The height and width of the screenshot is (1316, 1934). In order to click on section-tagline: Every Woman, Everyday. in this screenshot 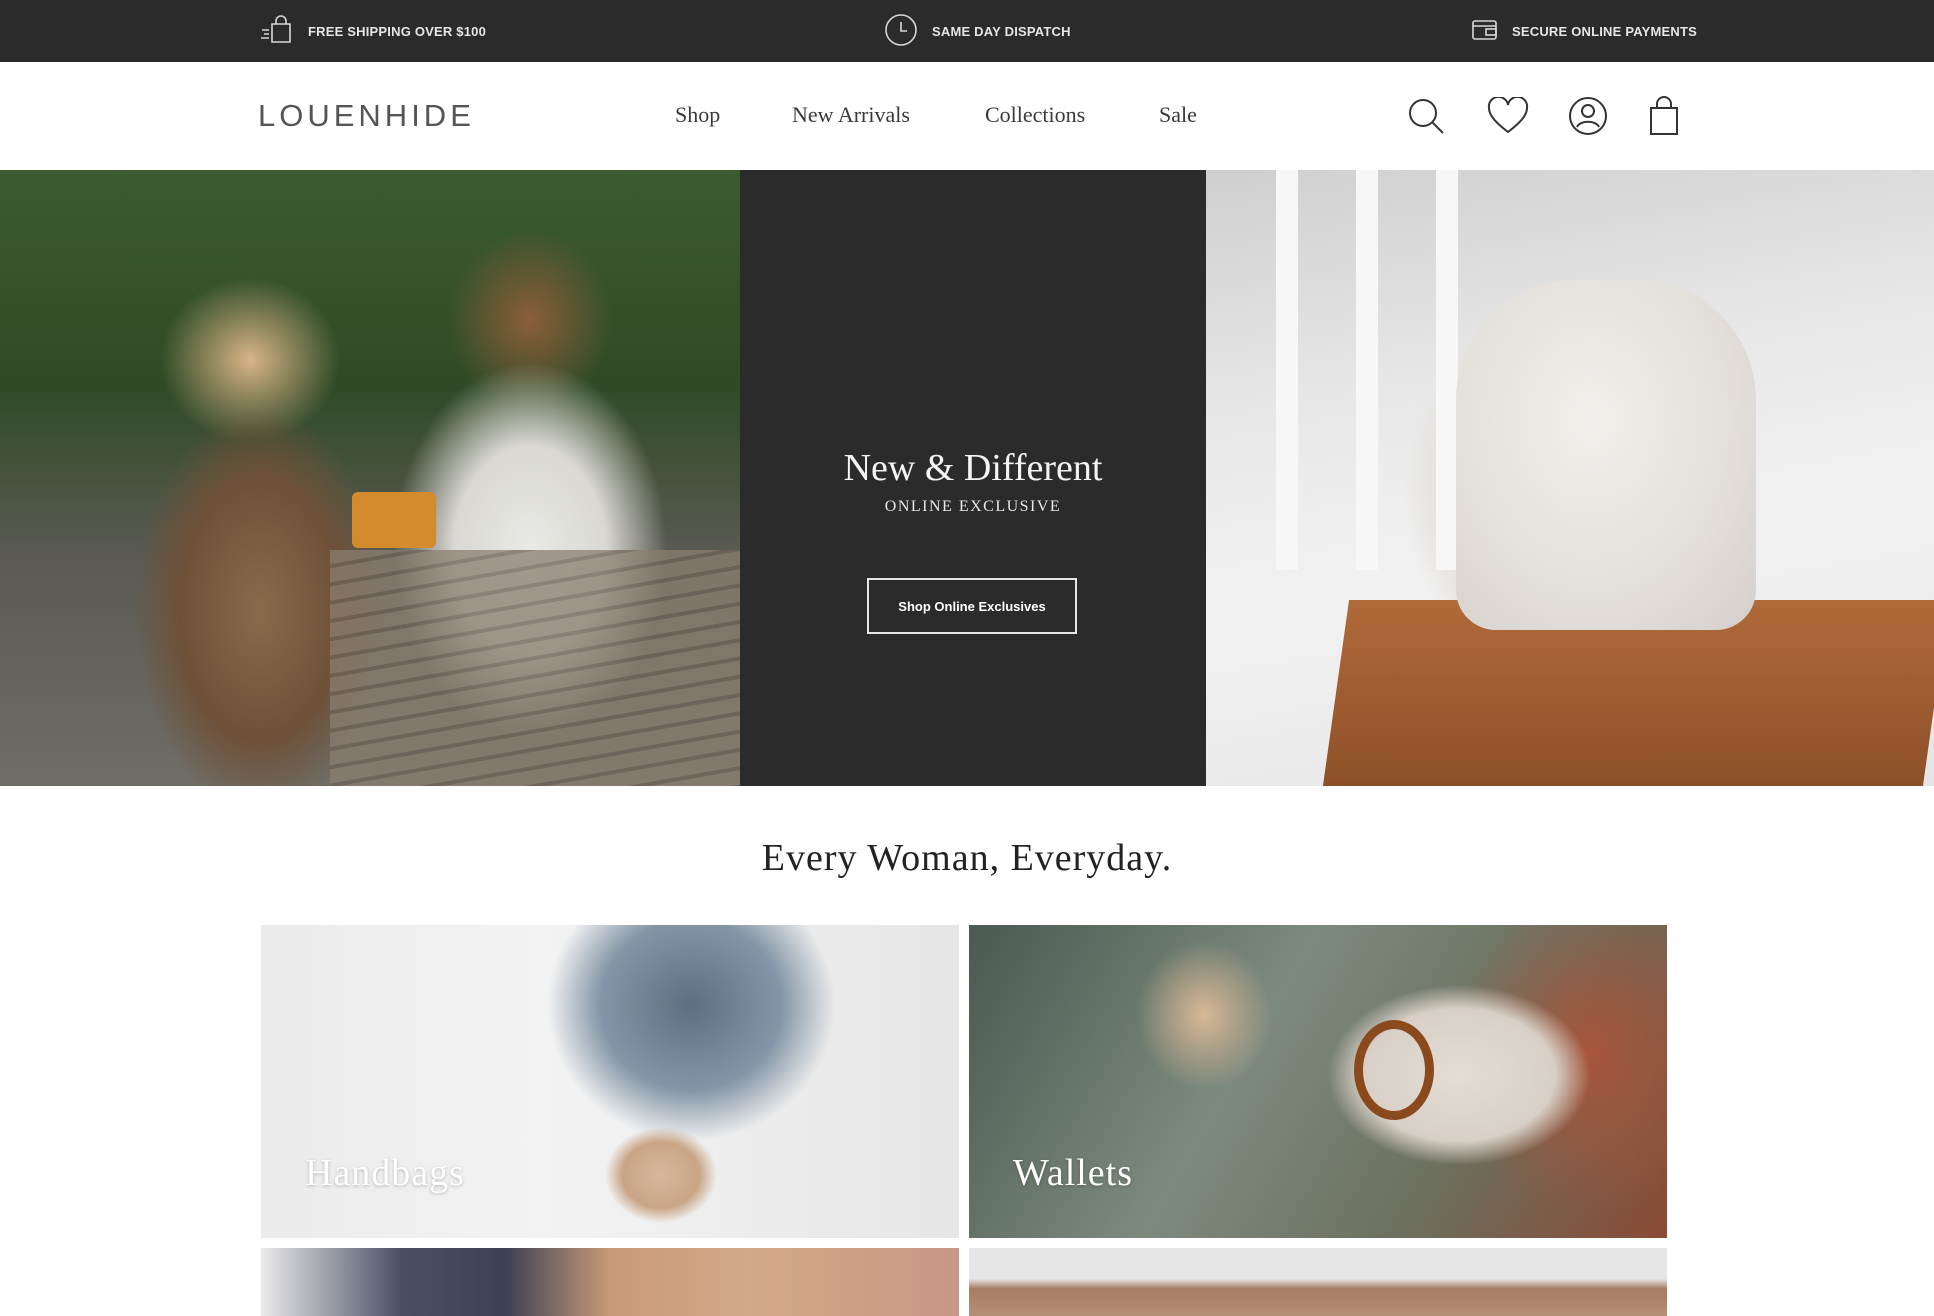, I will do `click(967, 858)`.